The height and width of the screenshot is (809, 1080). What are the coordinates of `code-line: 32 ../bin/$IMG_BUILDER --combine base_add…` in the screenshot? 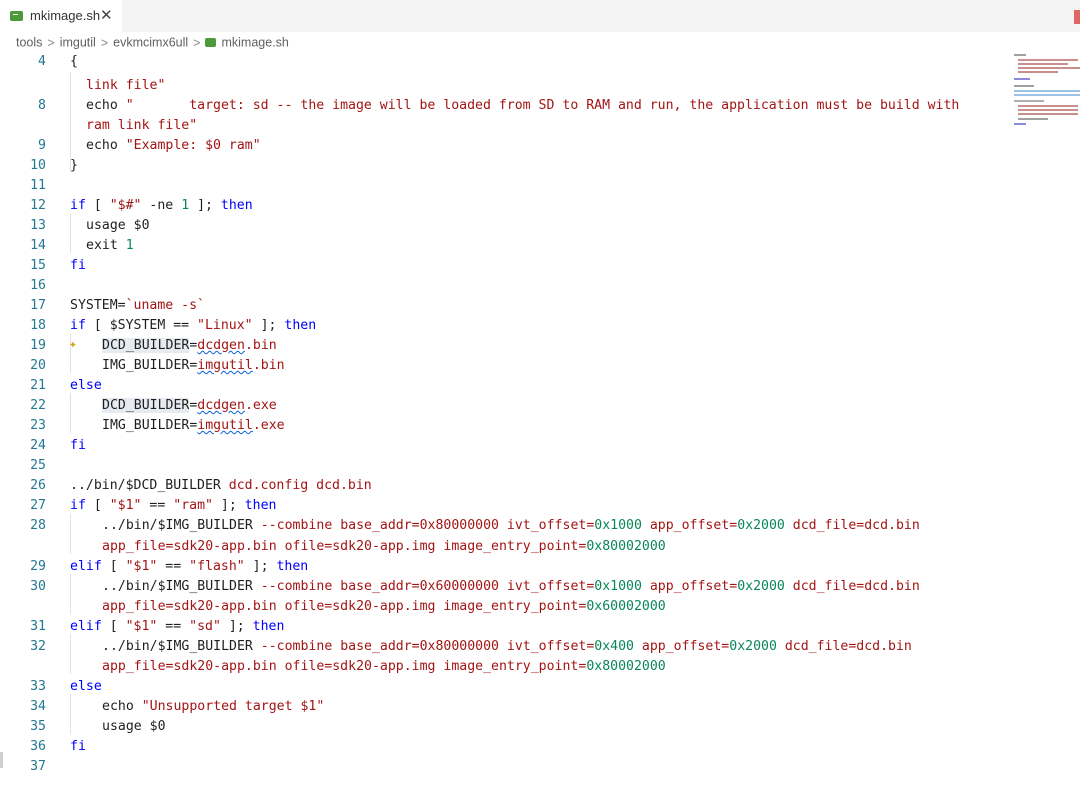 It's located at (500, 647).